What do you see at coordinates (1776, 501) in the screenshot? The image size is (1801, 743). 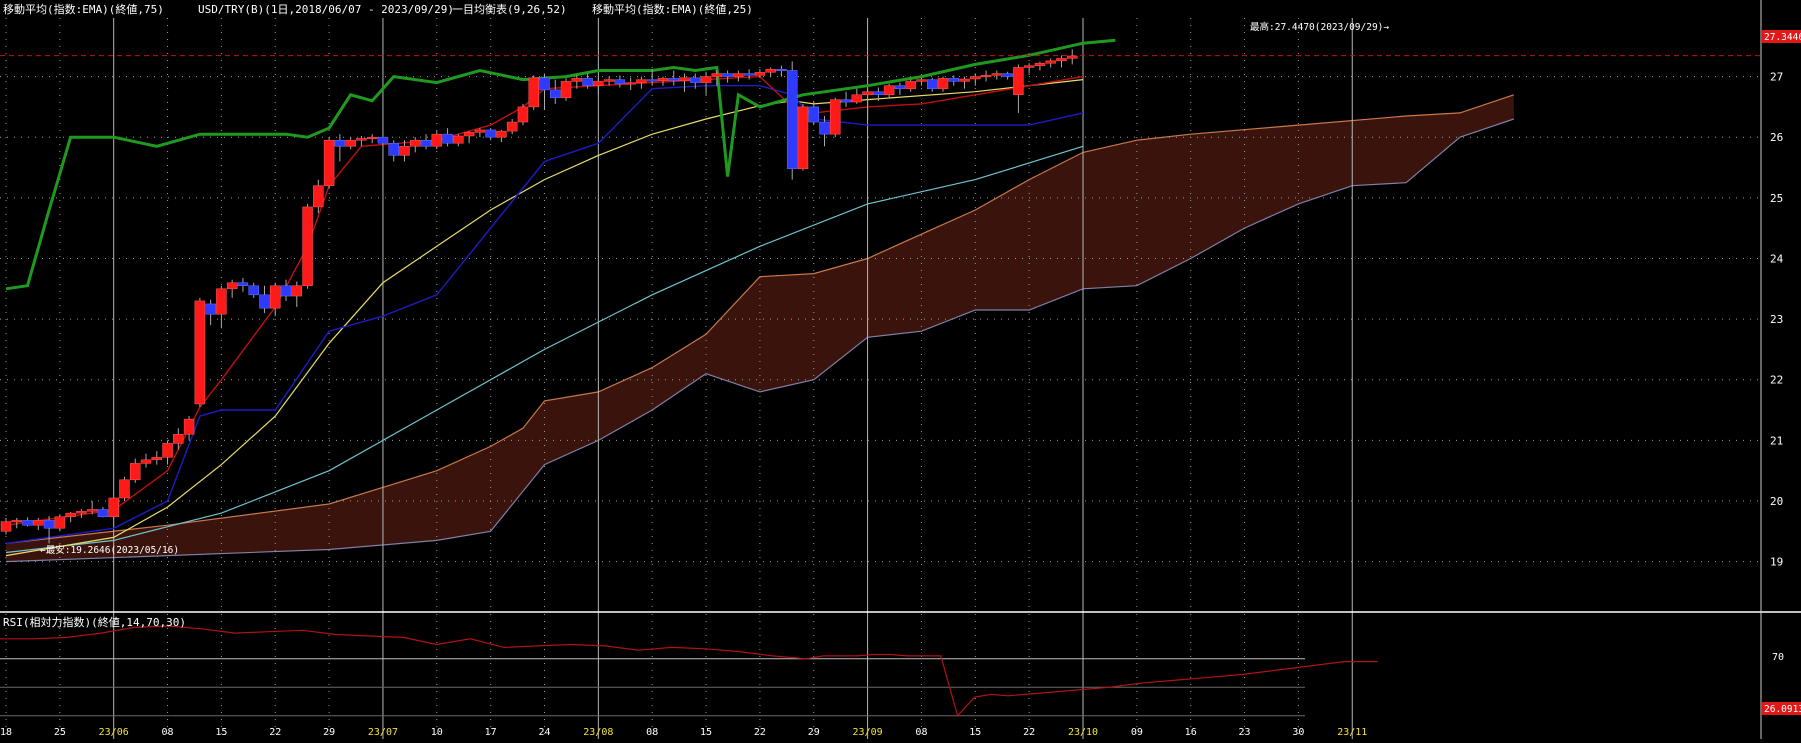 I see `price-tick-label: 20` at bounding box center [1776, 501].